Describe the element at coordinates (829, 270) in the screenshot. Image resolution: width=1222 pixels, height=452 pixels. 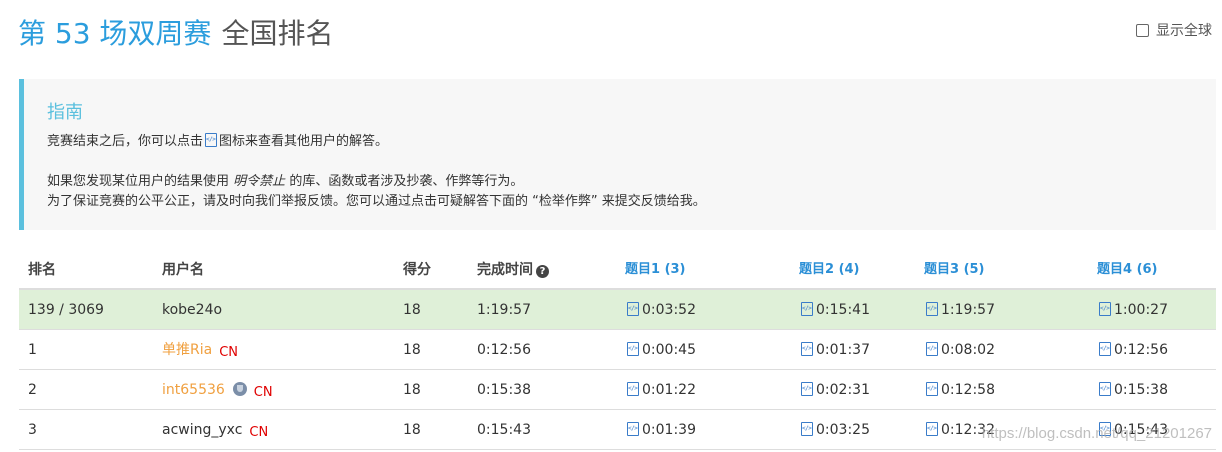
I see `header-question-2: 题目2 (4)` at that location.